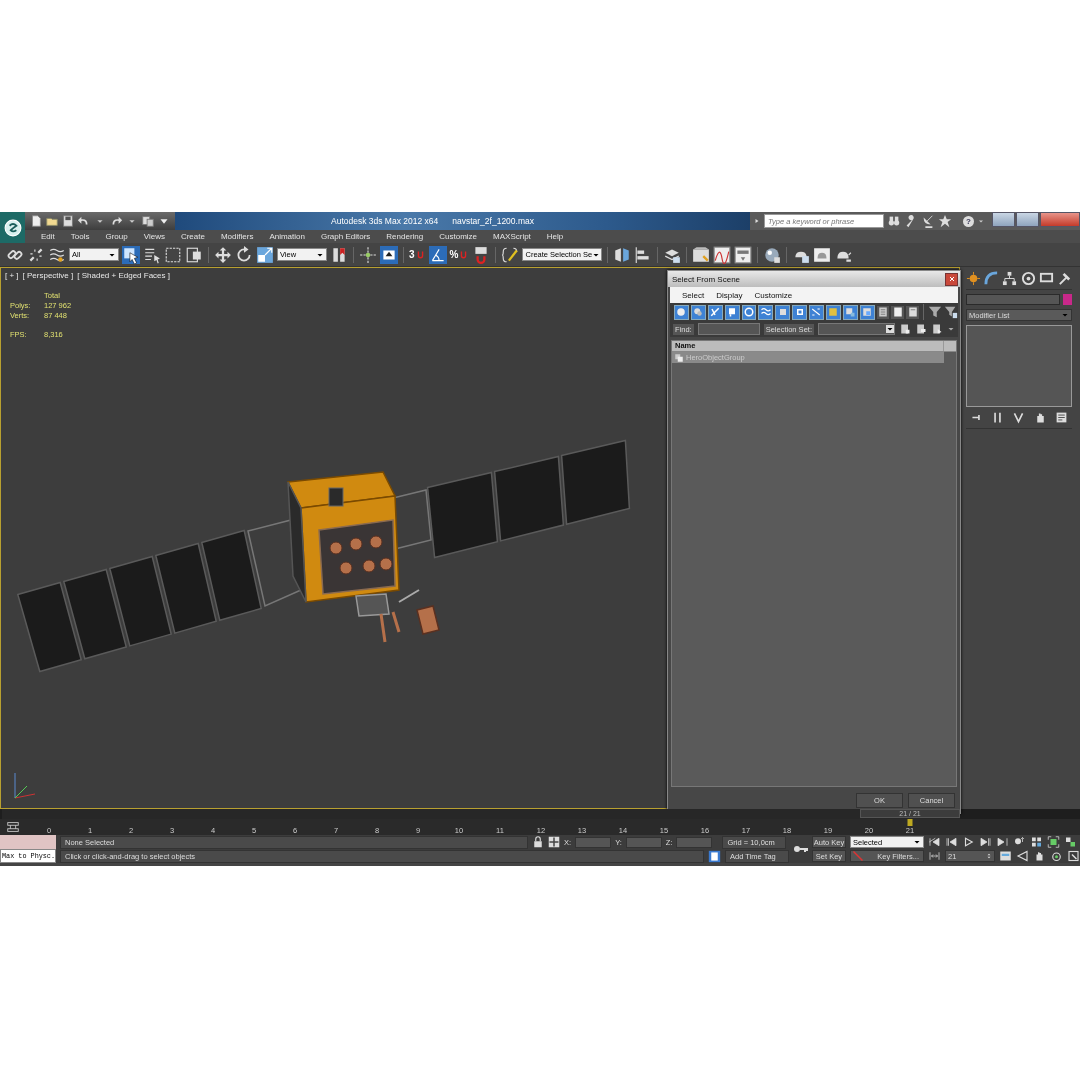 The image size is (1080, 1080). Describe the element at coordinates (951, 312) in the screenshot. I see `funnel-settings-icon` at that location.